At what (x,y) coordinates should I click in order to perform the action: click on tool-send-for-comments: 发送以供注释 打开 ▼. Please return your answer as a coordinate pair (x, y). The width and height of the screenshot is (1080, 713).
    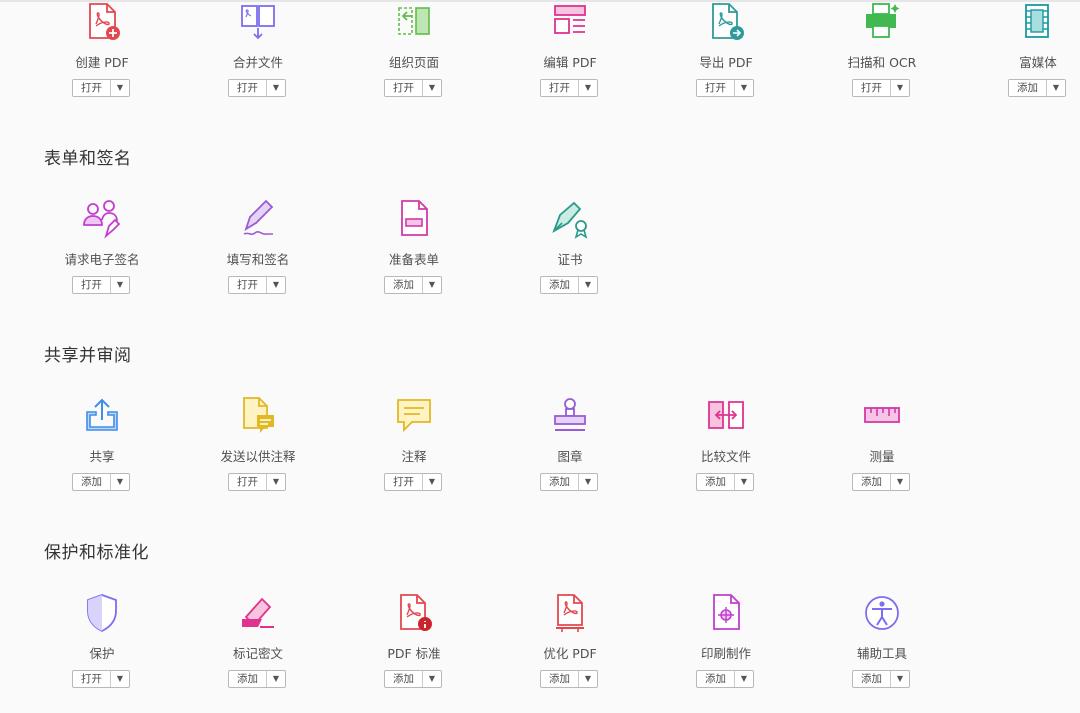
    Looking at the image, I should click on (258, 456).